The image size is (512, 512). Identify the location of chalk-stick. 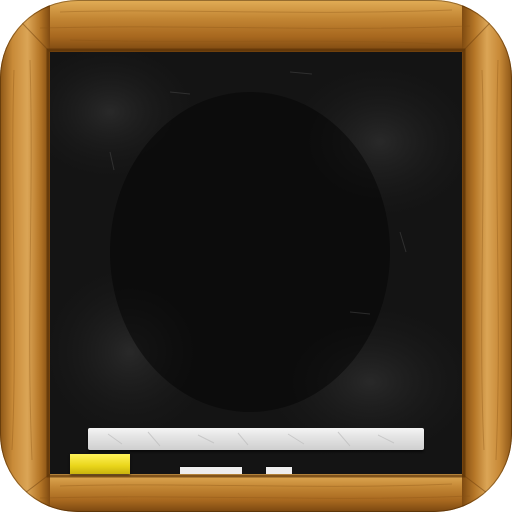
(256, 439).